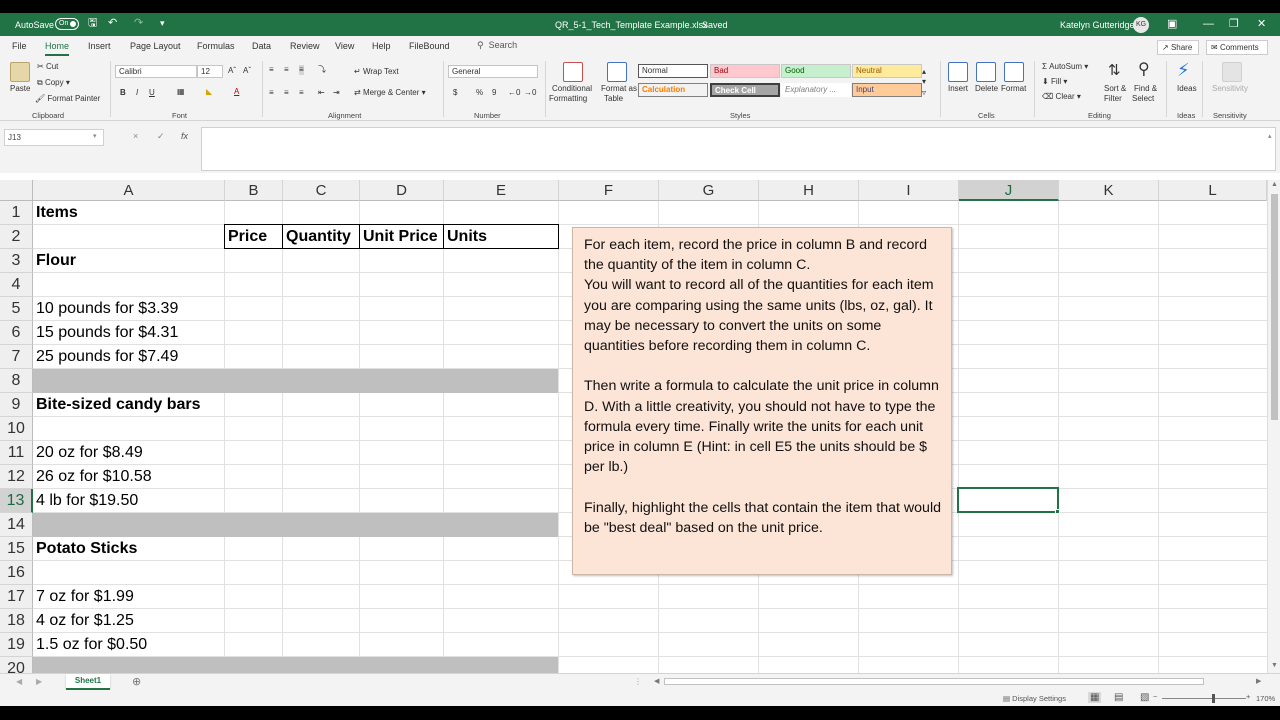 The image size is (1280, 720). What do you see at coordinates (19, 46) in the screenshot?
I see `tab-file: File` at bounding box center [19, 46].